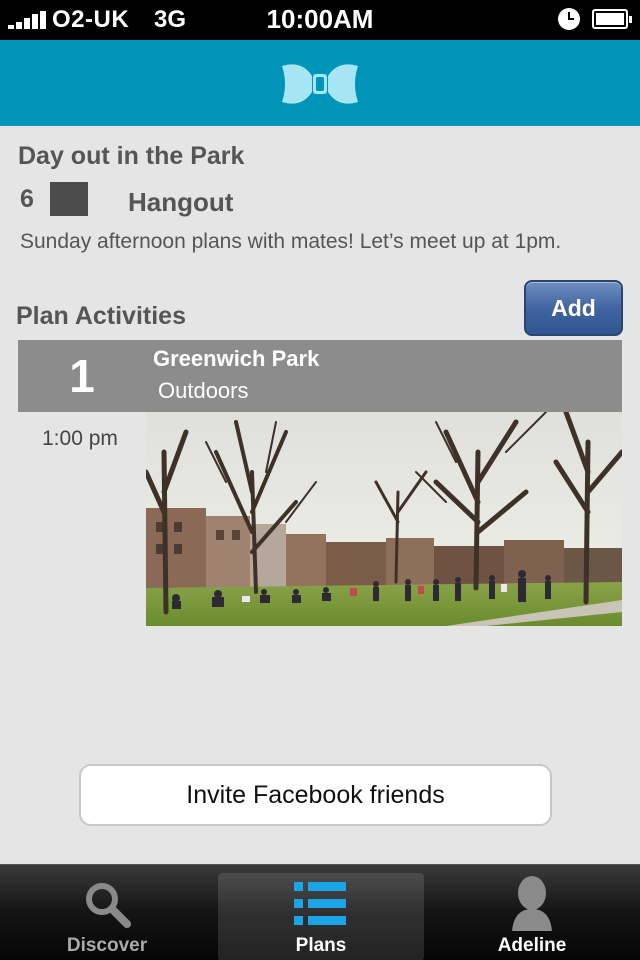 This screenshot has width=640, height=960. I want to click on status-time: 10:00AM, so click(320, 19).